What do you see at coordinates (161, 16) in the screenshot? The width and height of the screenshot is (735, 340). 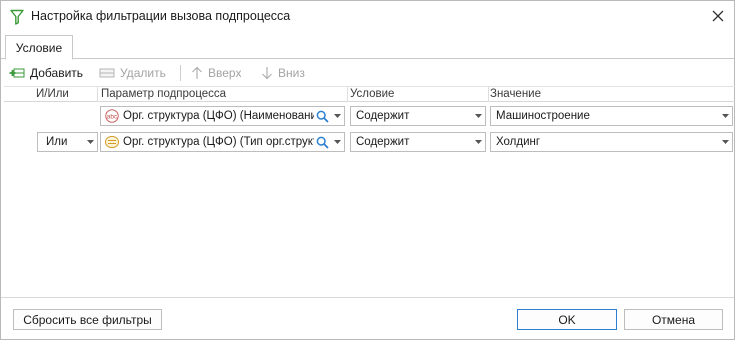 I see `dialog-title: Настройка фильтрации вызова подпроцесса` at bounding box center [161, 16].